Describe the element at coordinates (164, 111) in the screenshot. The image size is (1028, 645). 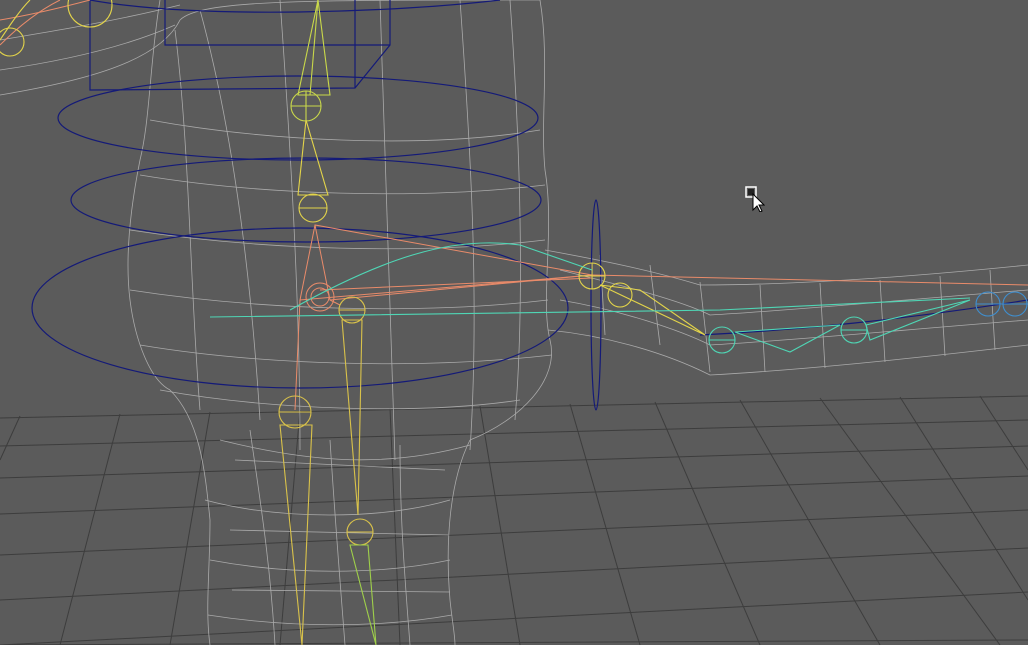
I see `spine-lower` at that location.